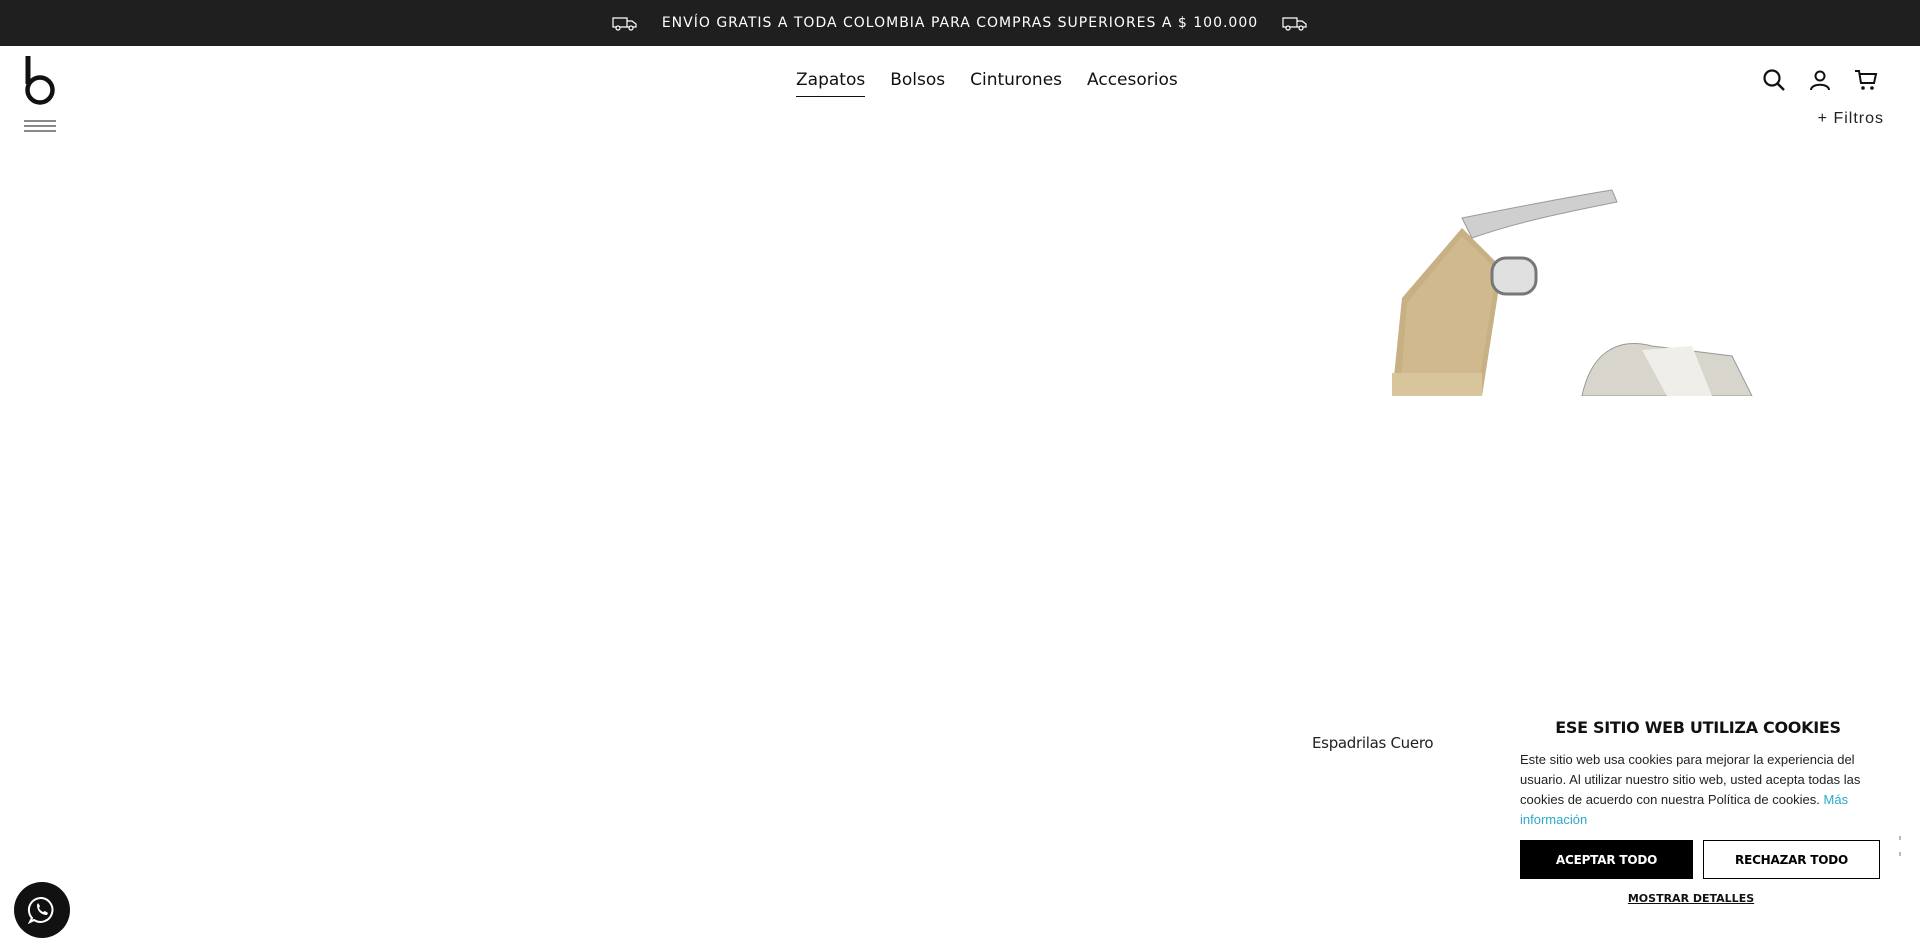 The width and height of the screenshot is (1920, 947). I want to click on filters-toggle: + Filtros, so click(1851, 119).